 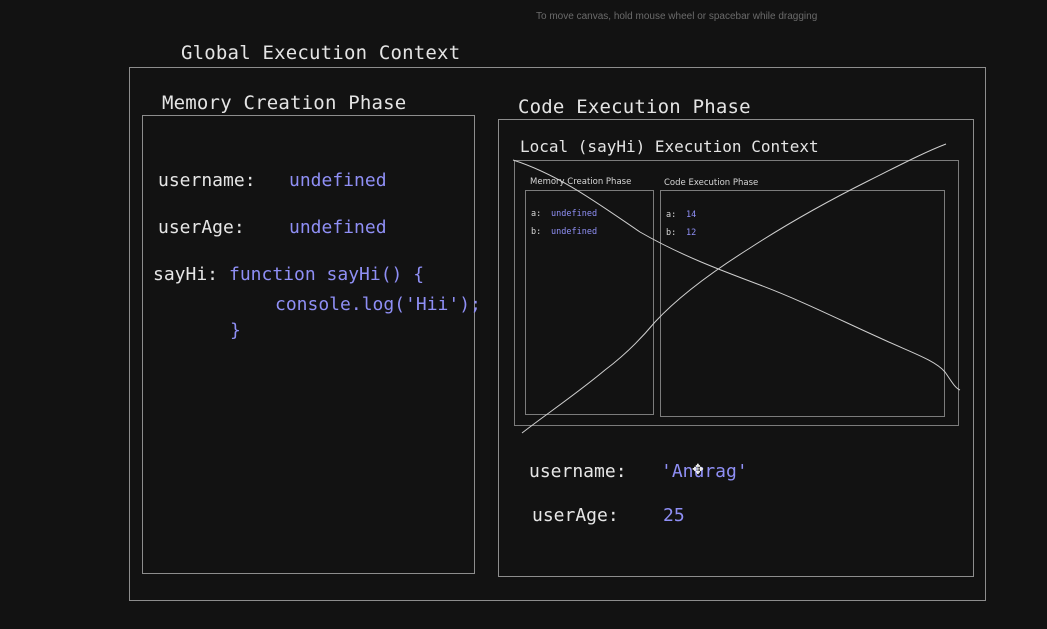 What do you see at coordinates (674, 515) in the screenshot?
I see `code-userage-value: 25` at bounding box center [674, 515].